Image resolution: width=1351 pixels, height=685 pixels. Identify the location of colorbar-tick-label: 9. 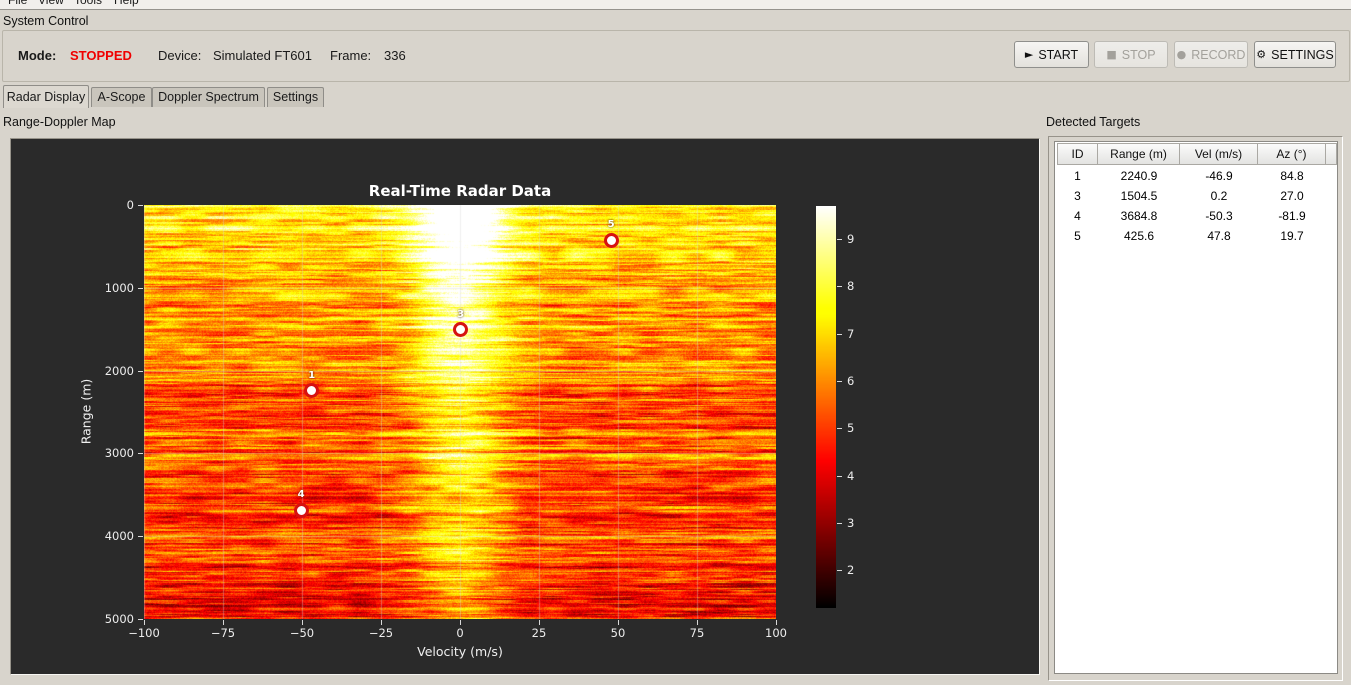
(851, 239).